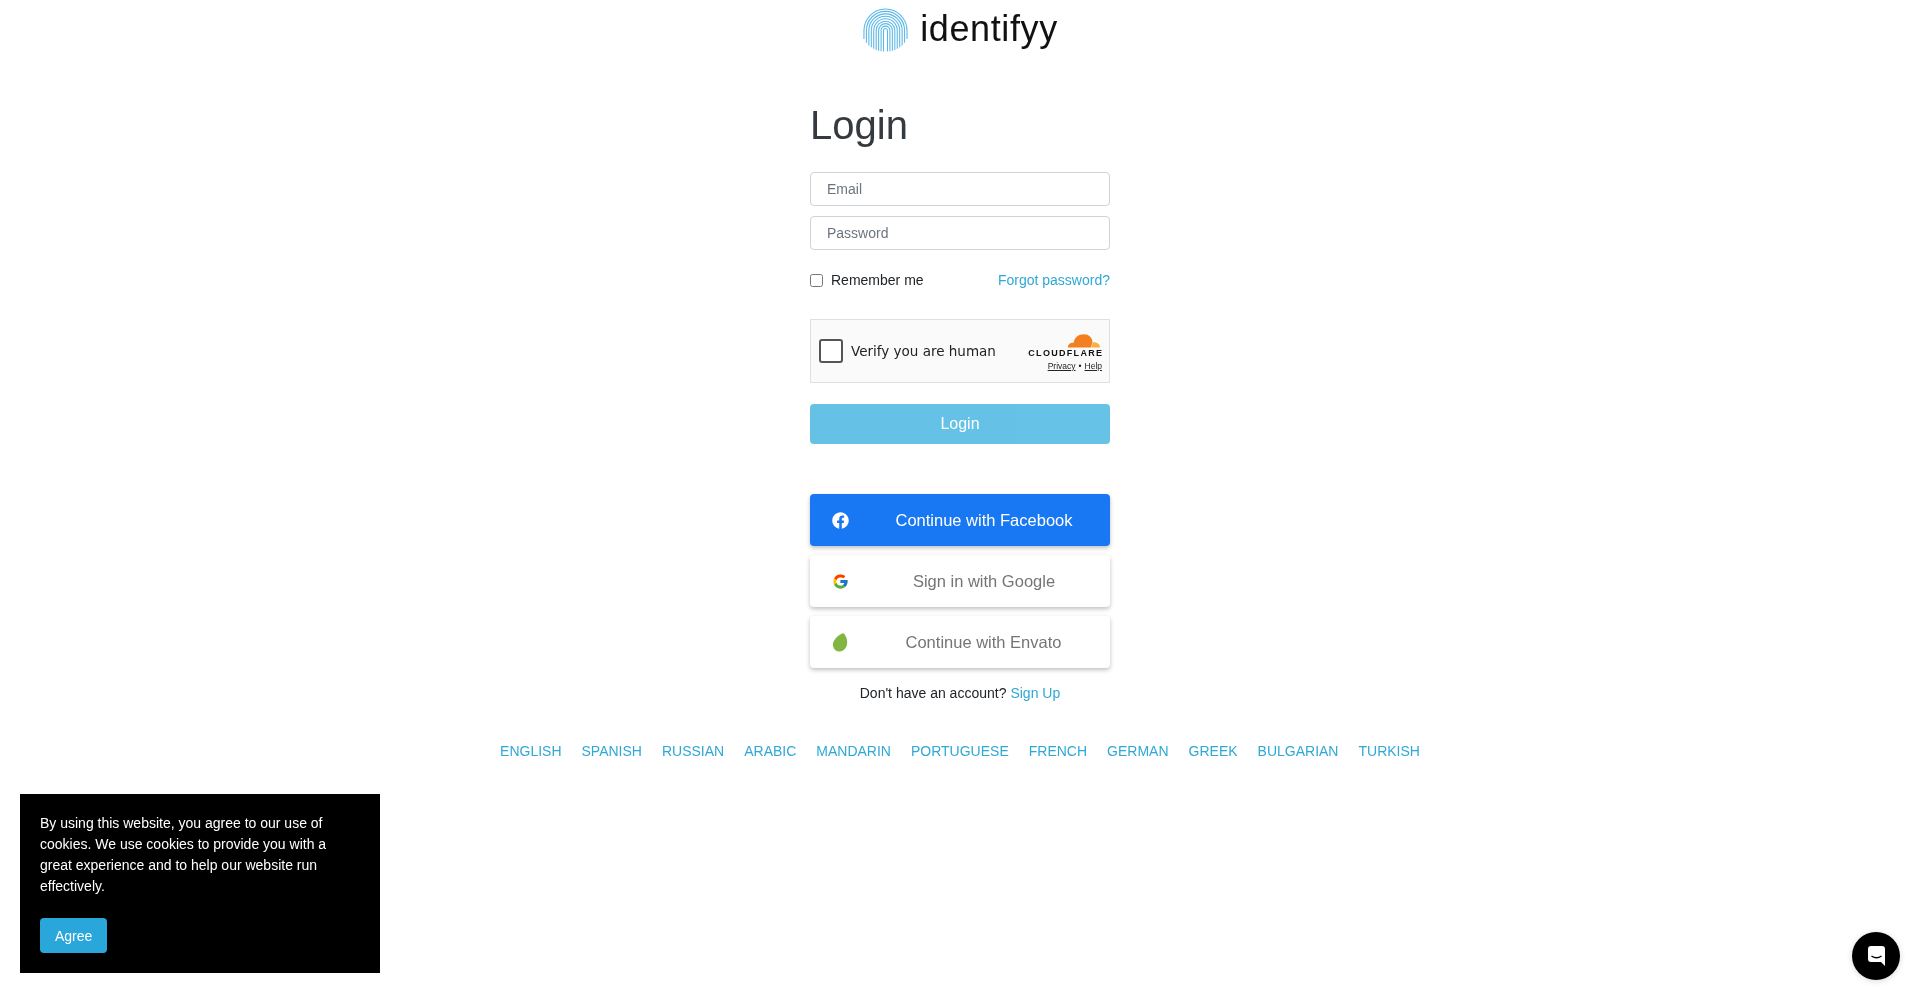 The width and height of the screenshot is (1920, 993). I want to click on privacy-link: Privacy, so click(1061, 365).